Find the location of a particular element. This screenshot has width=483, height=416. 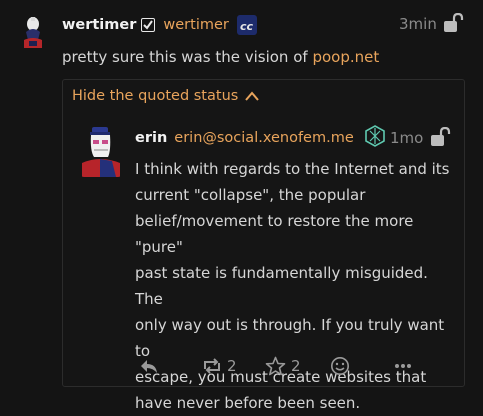

cc-badge-icon: cc is located at coordinates (246, 25).